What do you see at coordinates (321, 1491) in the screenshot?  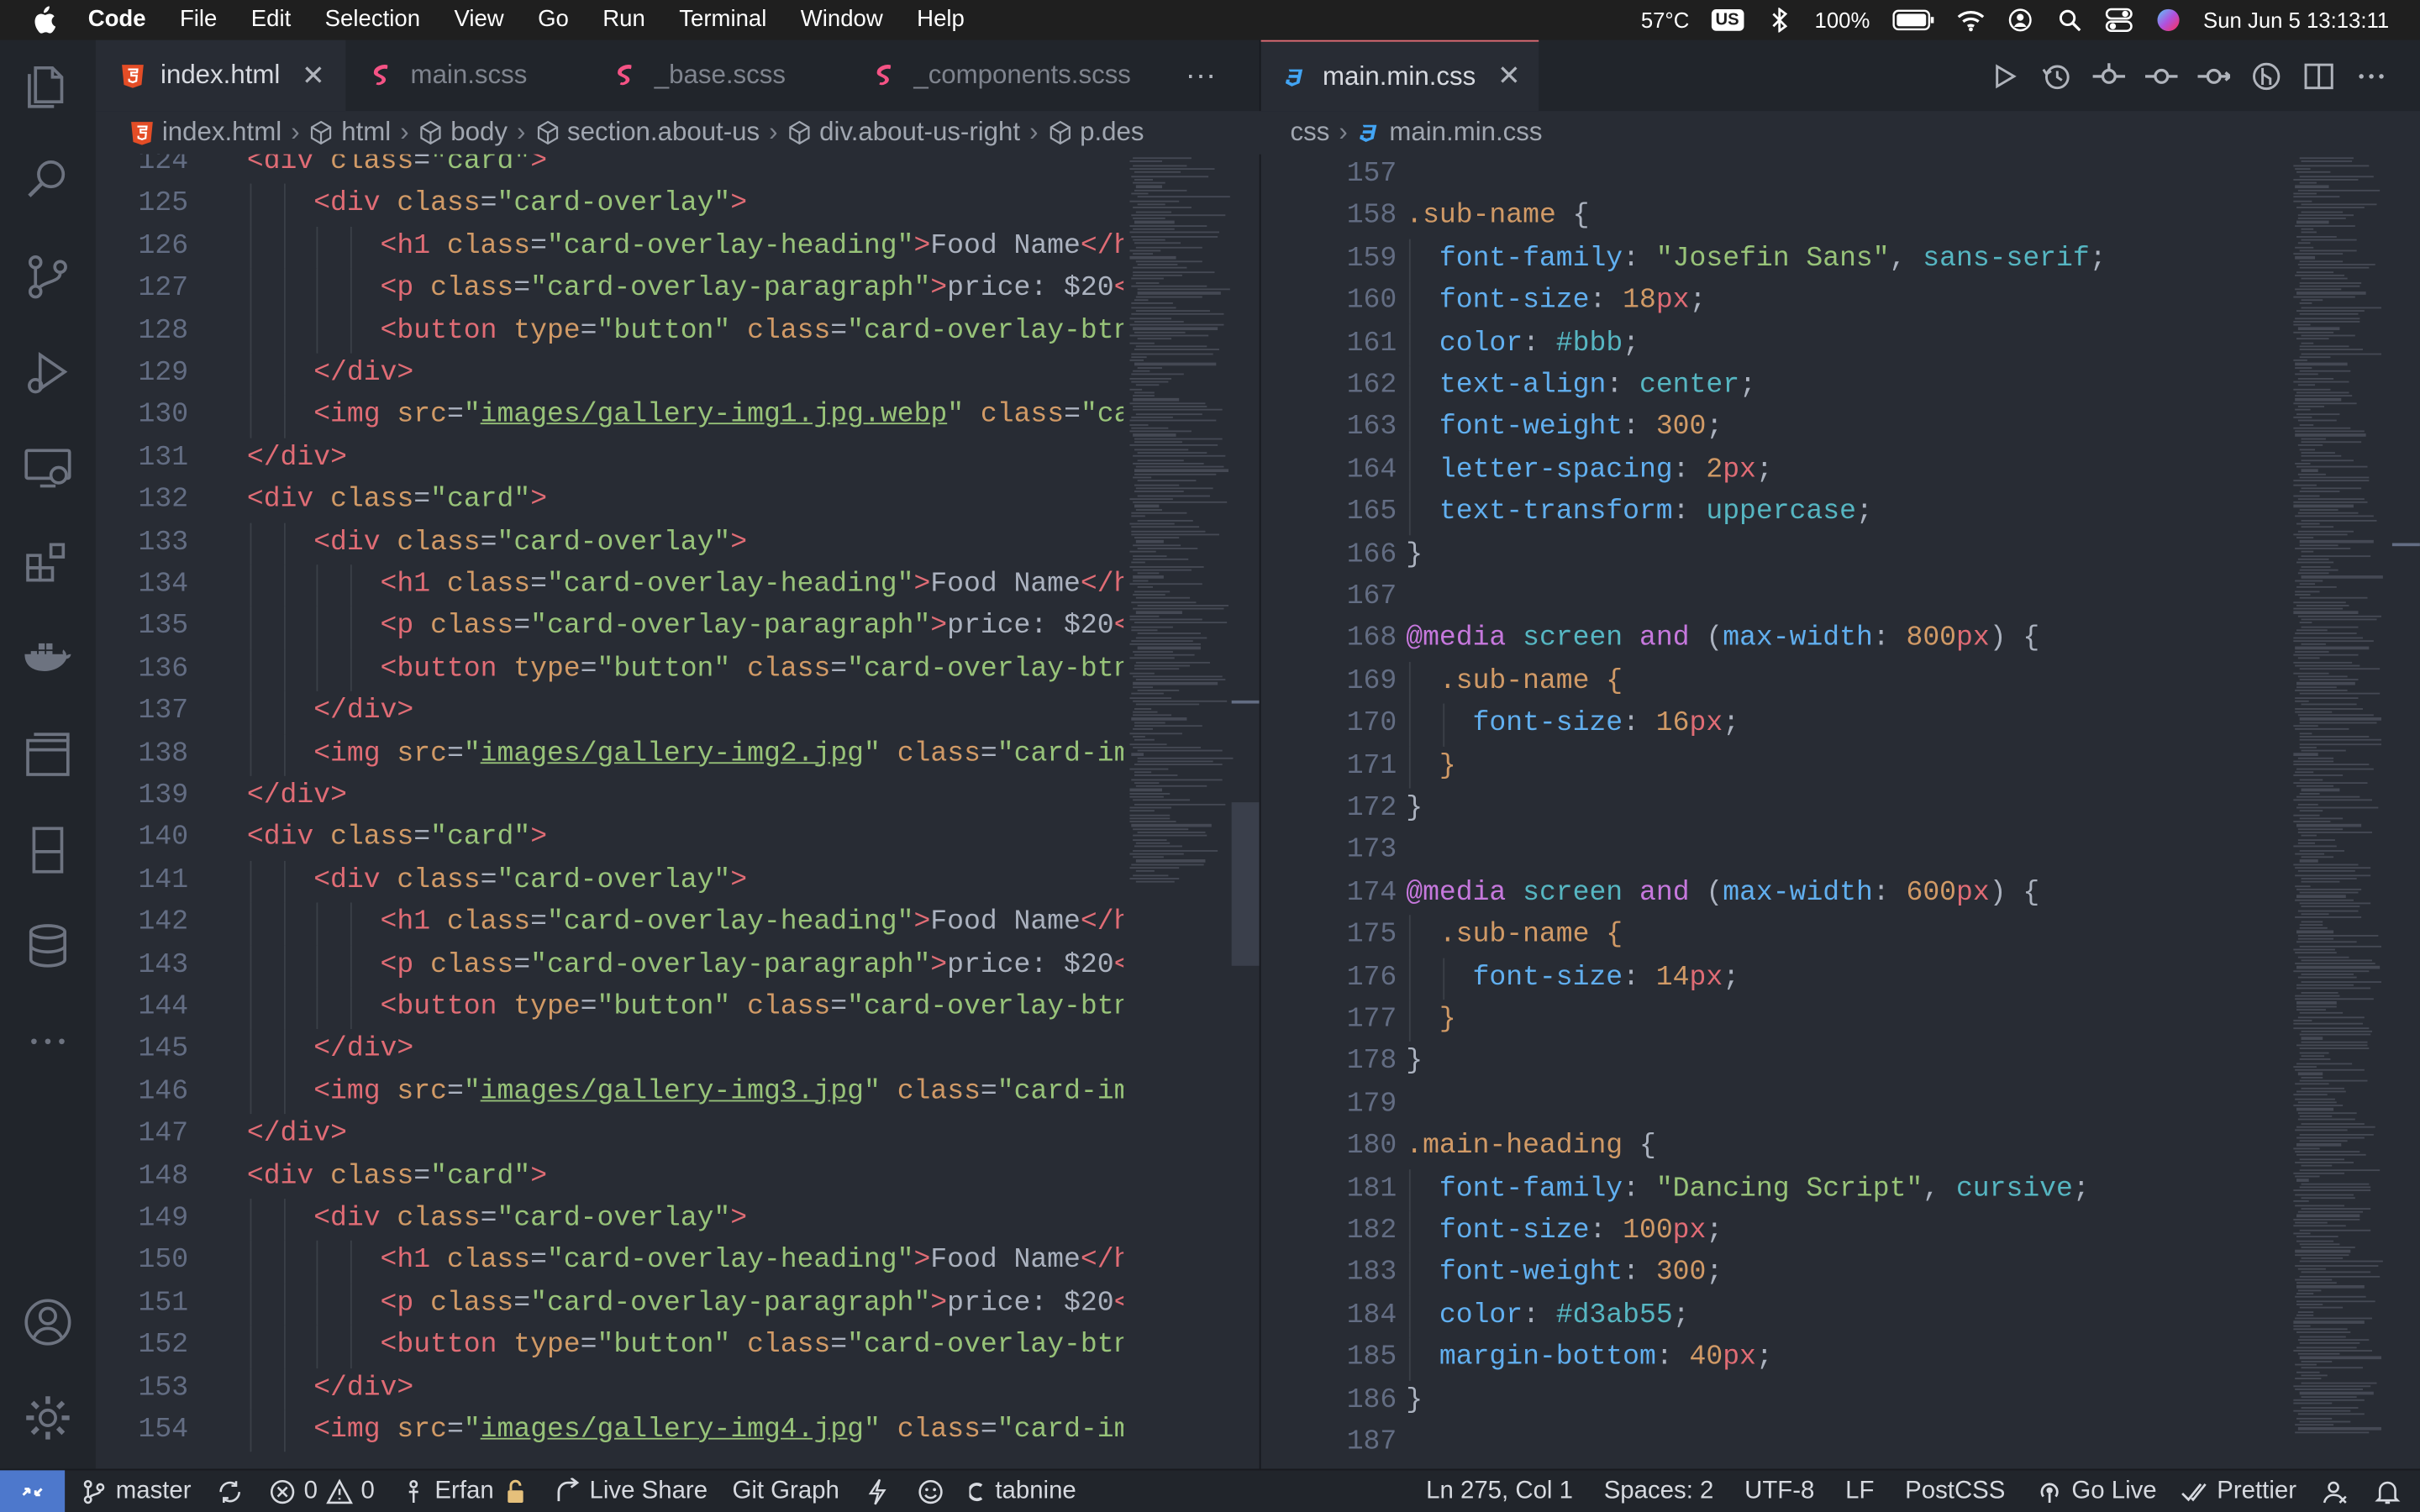 I see `problems-status: 00` at bounding box center [321, 1491].